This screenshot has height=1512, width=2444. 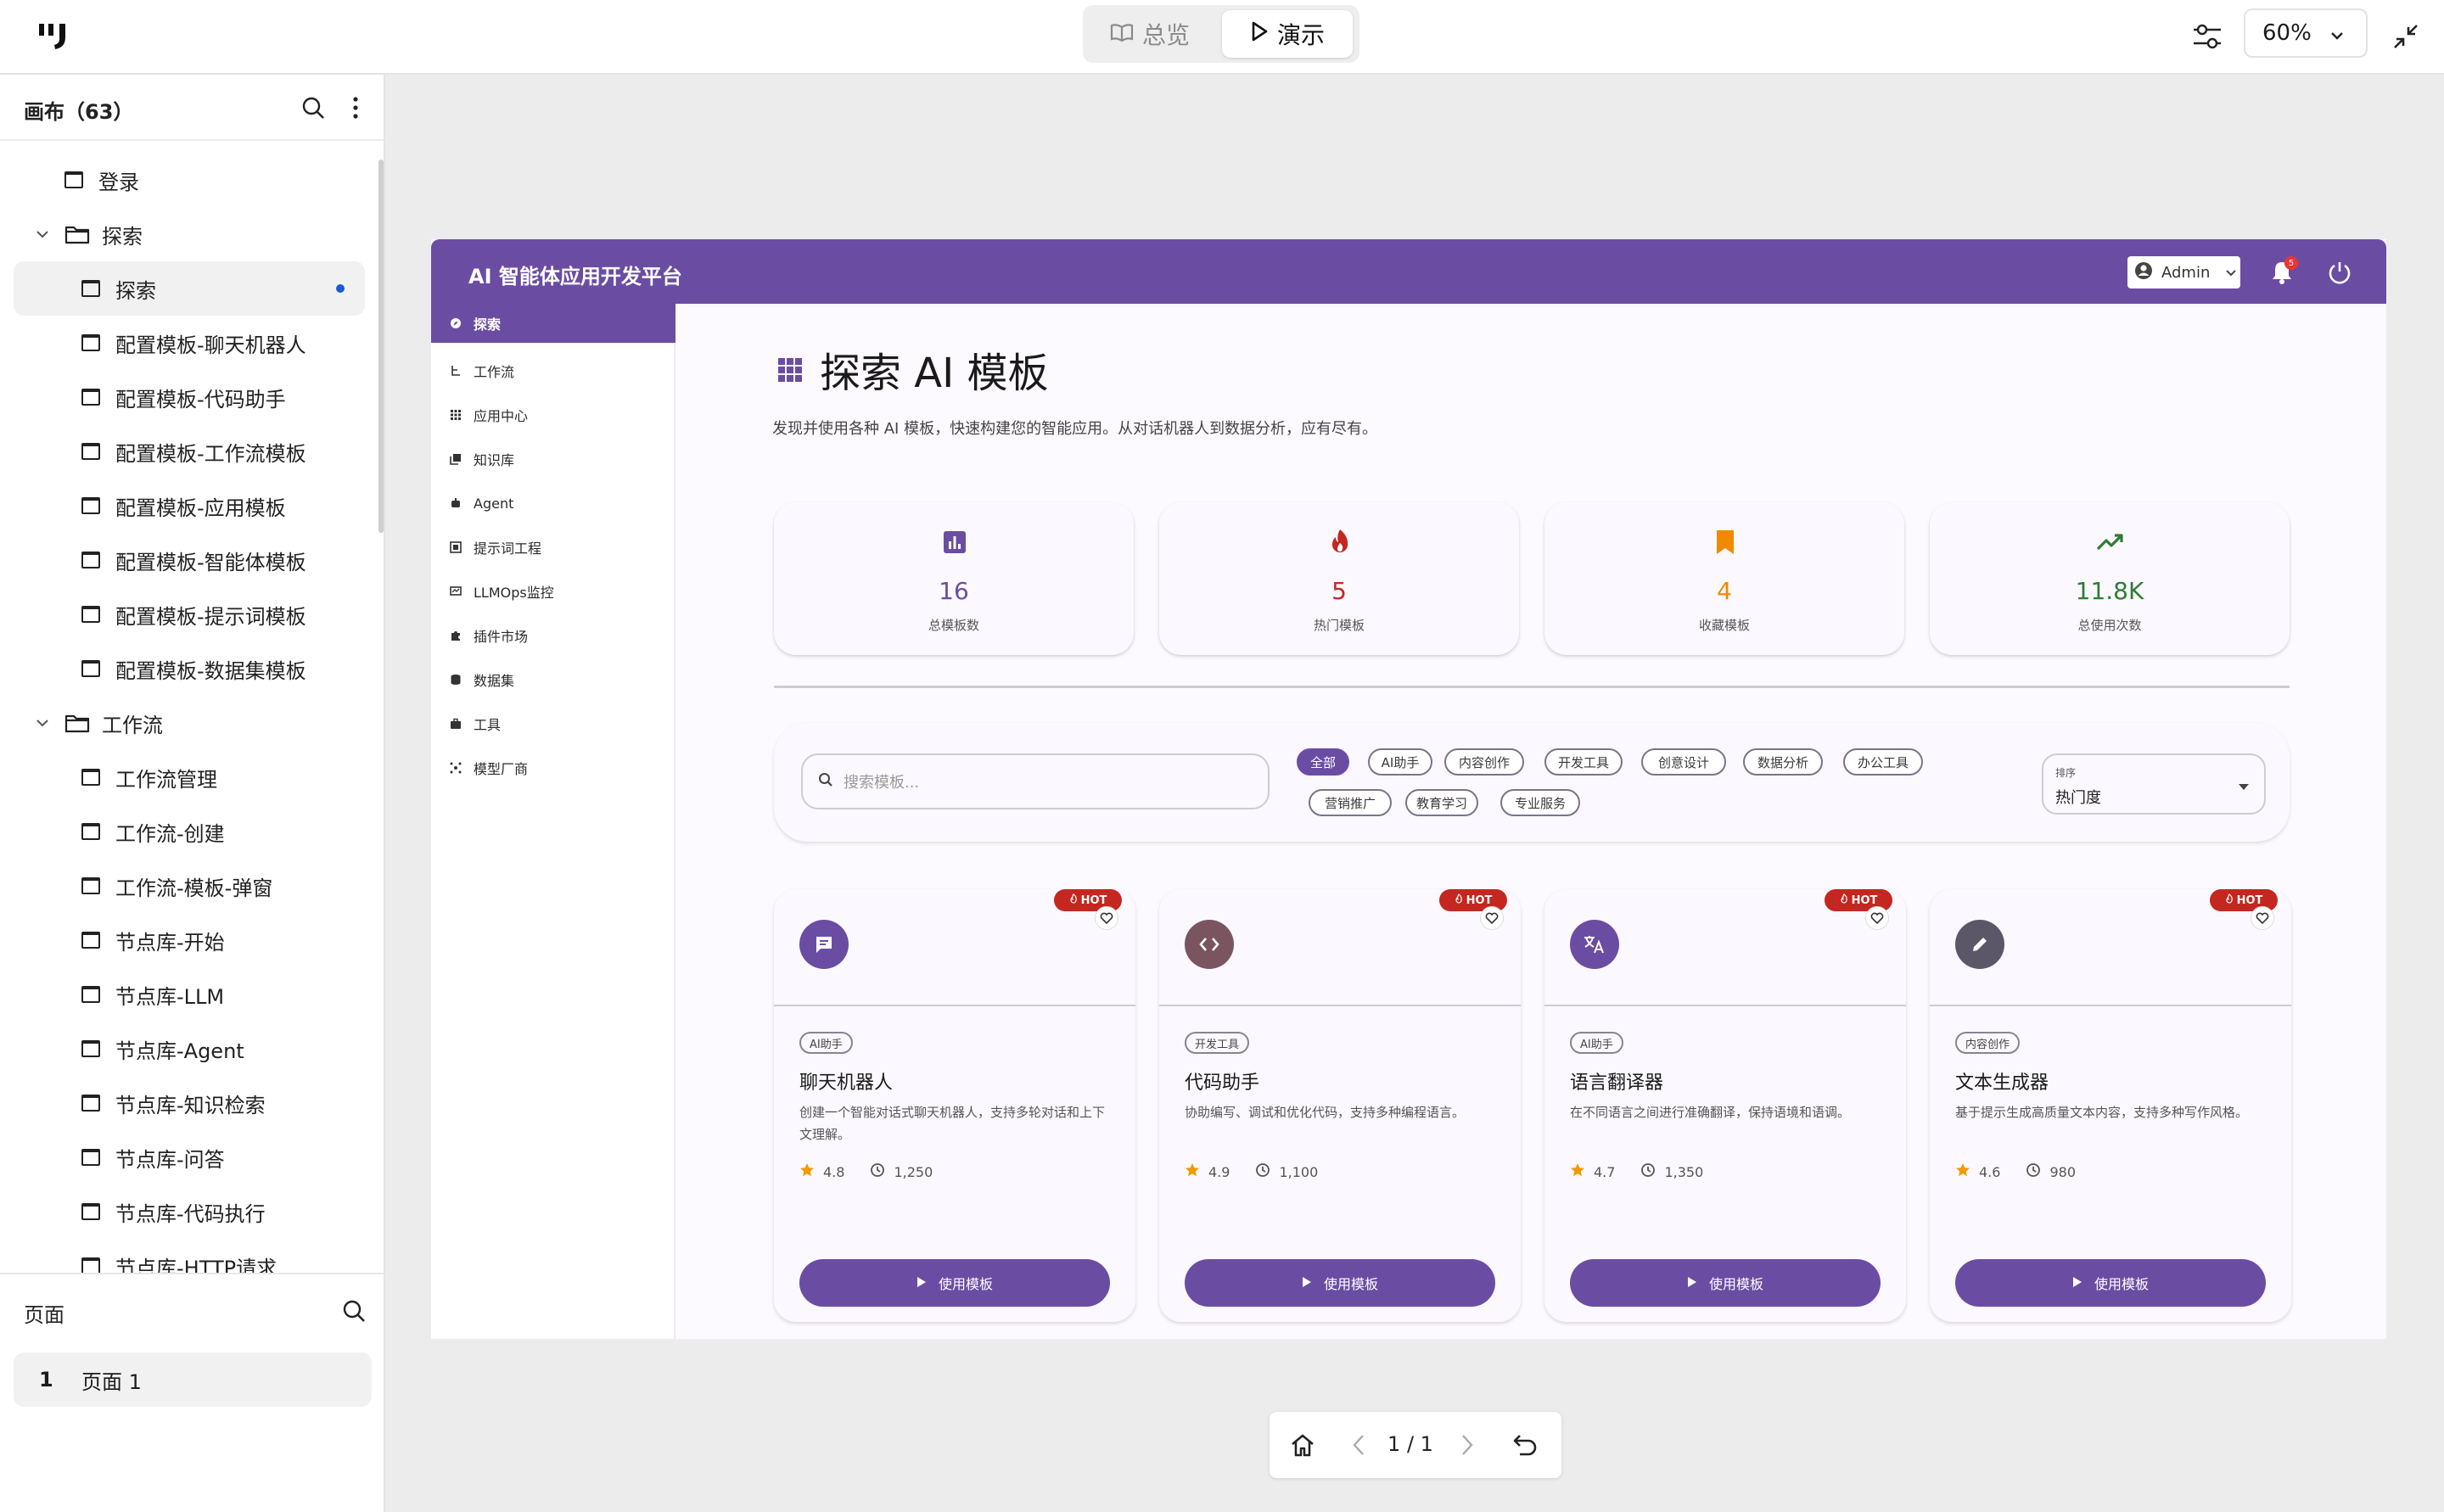 I want to click on category-chip: 内容创作, so click(x=1484, y=762).